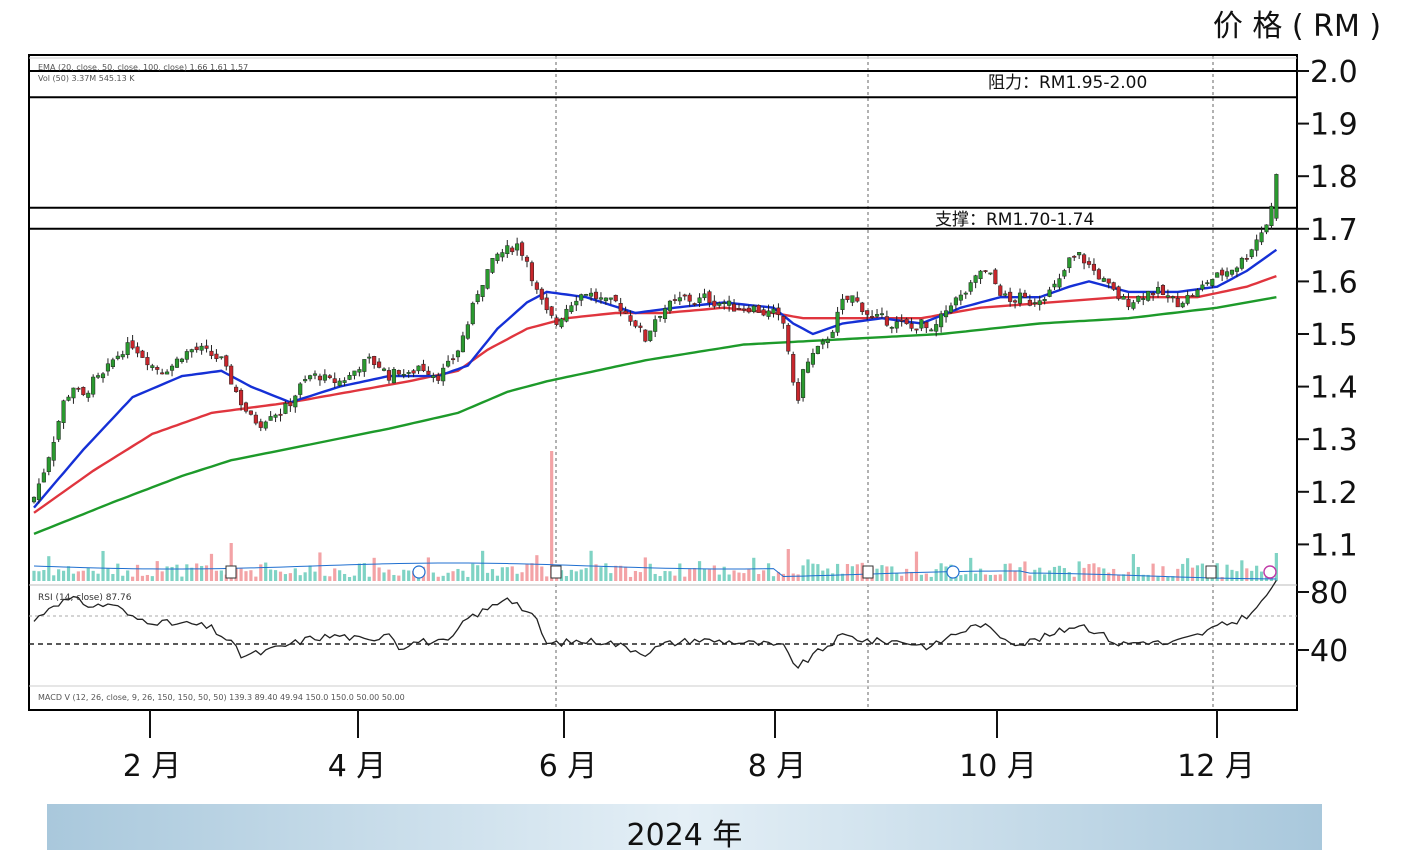  What do you see at coordinates (357, 766) in the screenshot?
I see `month-label: 4 月` at bounding box center [357, 766].